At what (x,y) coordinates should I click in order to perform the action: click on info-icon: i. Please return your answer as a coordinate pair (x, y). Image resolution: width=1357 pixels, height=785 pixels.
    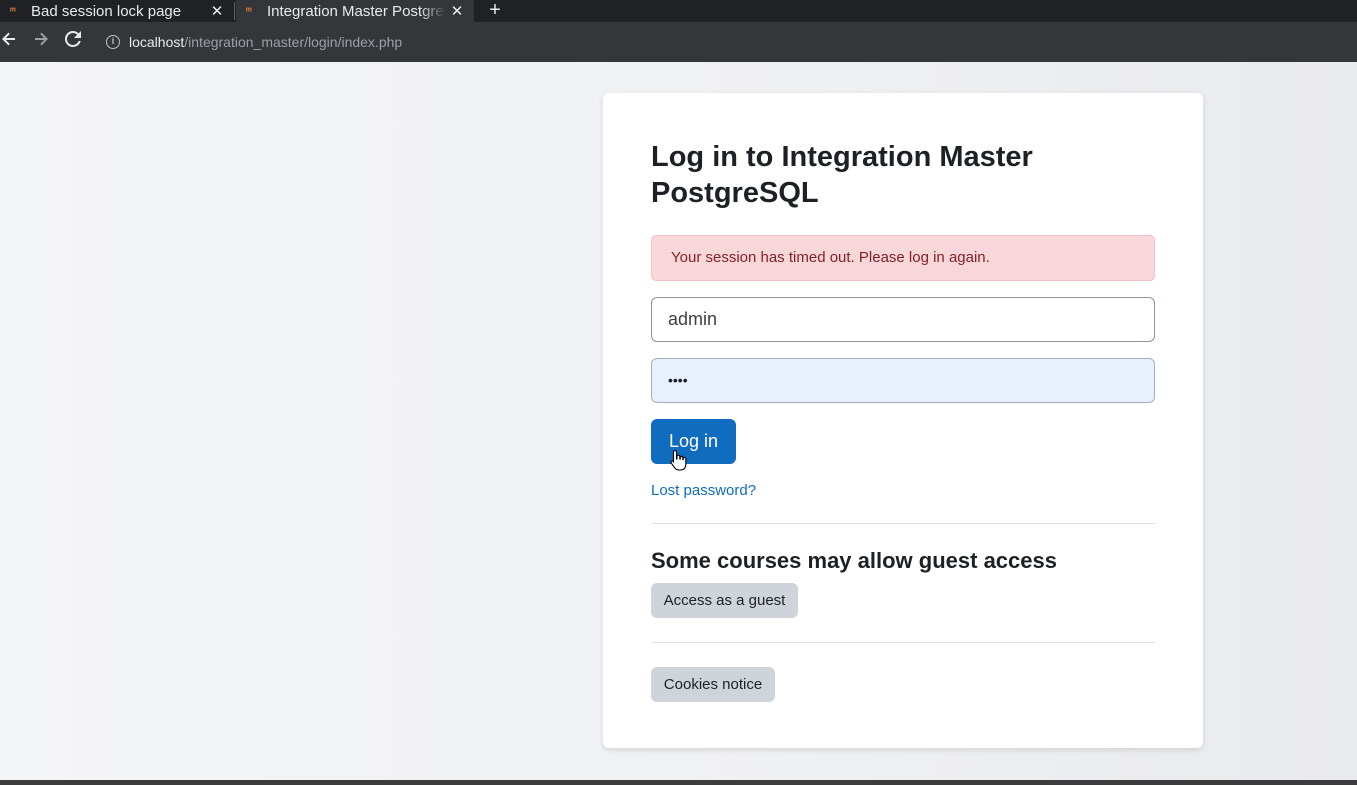
    Looking at the image, I should click on (113, 42).